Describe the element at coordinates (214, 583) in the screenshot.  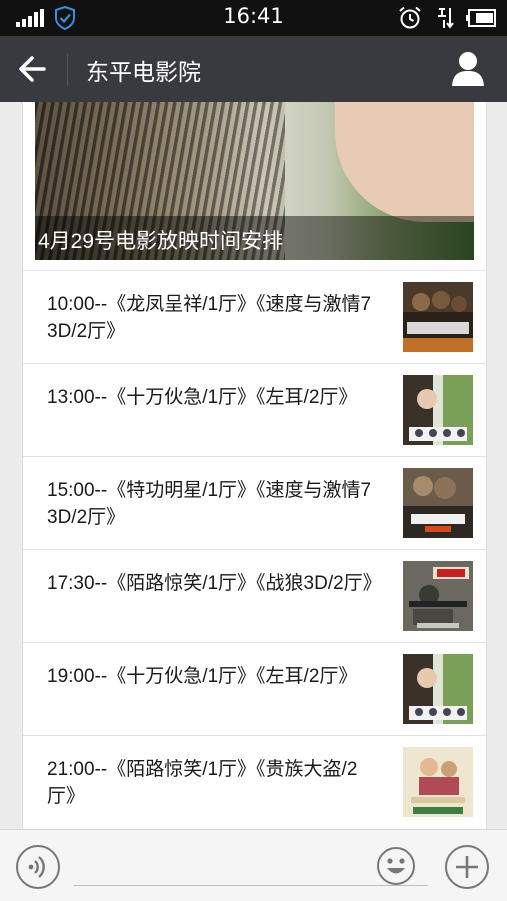
I see `schedule-text: 17:30--《陌路惊笑/1厅》《战狼3D/2厅》` at that location.